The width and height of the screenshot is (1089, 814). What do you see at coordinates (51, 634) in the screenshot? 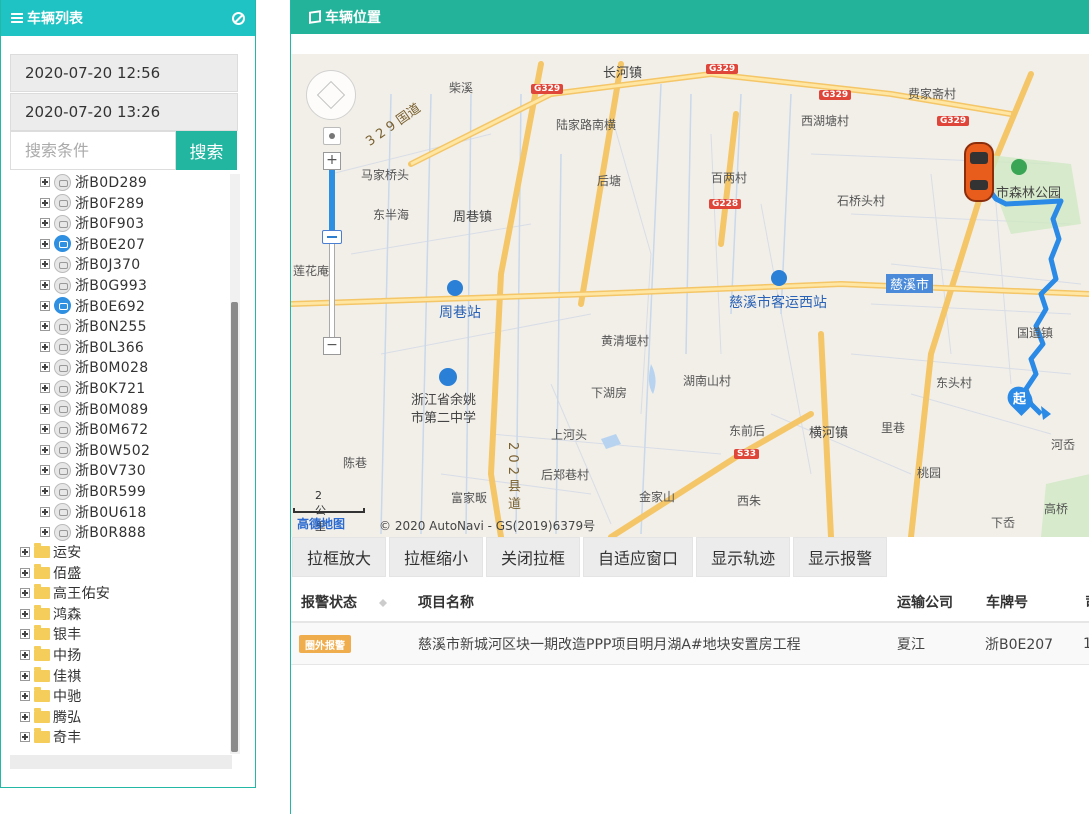
I see `group-item: 银丰` at bounding box center [51, 634].